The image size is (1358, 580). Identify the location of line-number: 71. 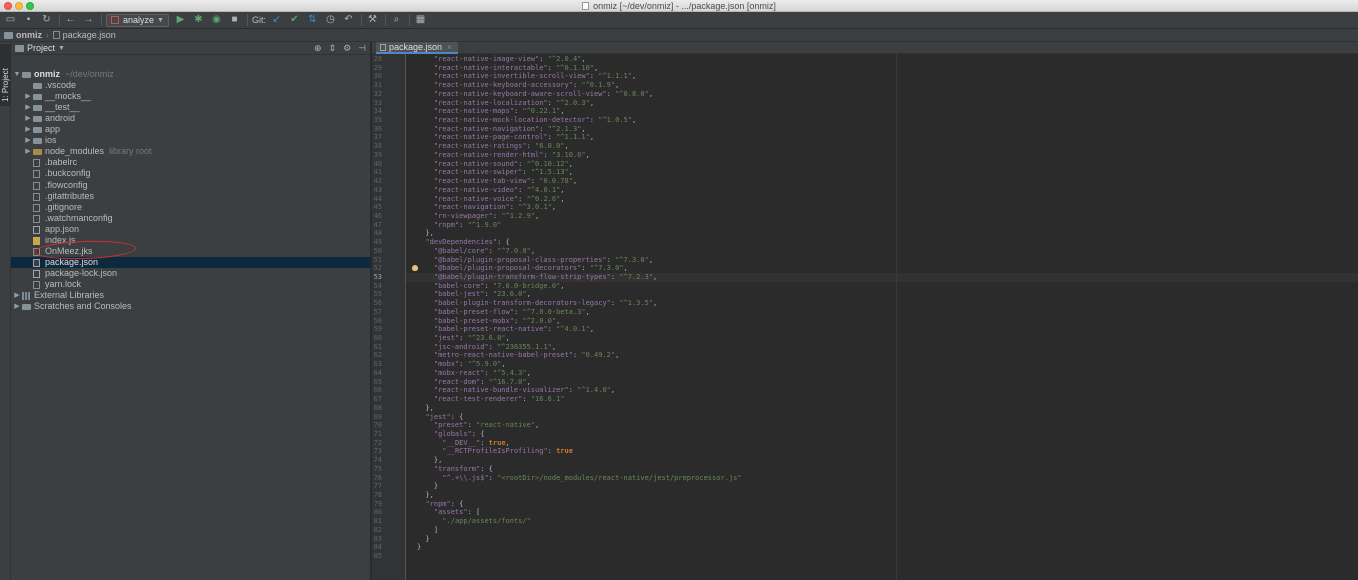
(377, 433).